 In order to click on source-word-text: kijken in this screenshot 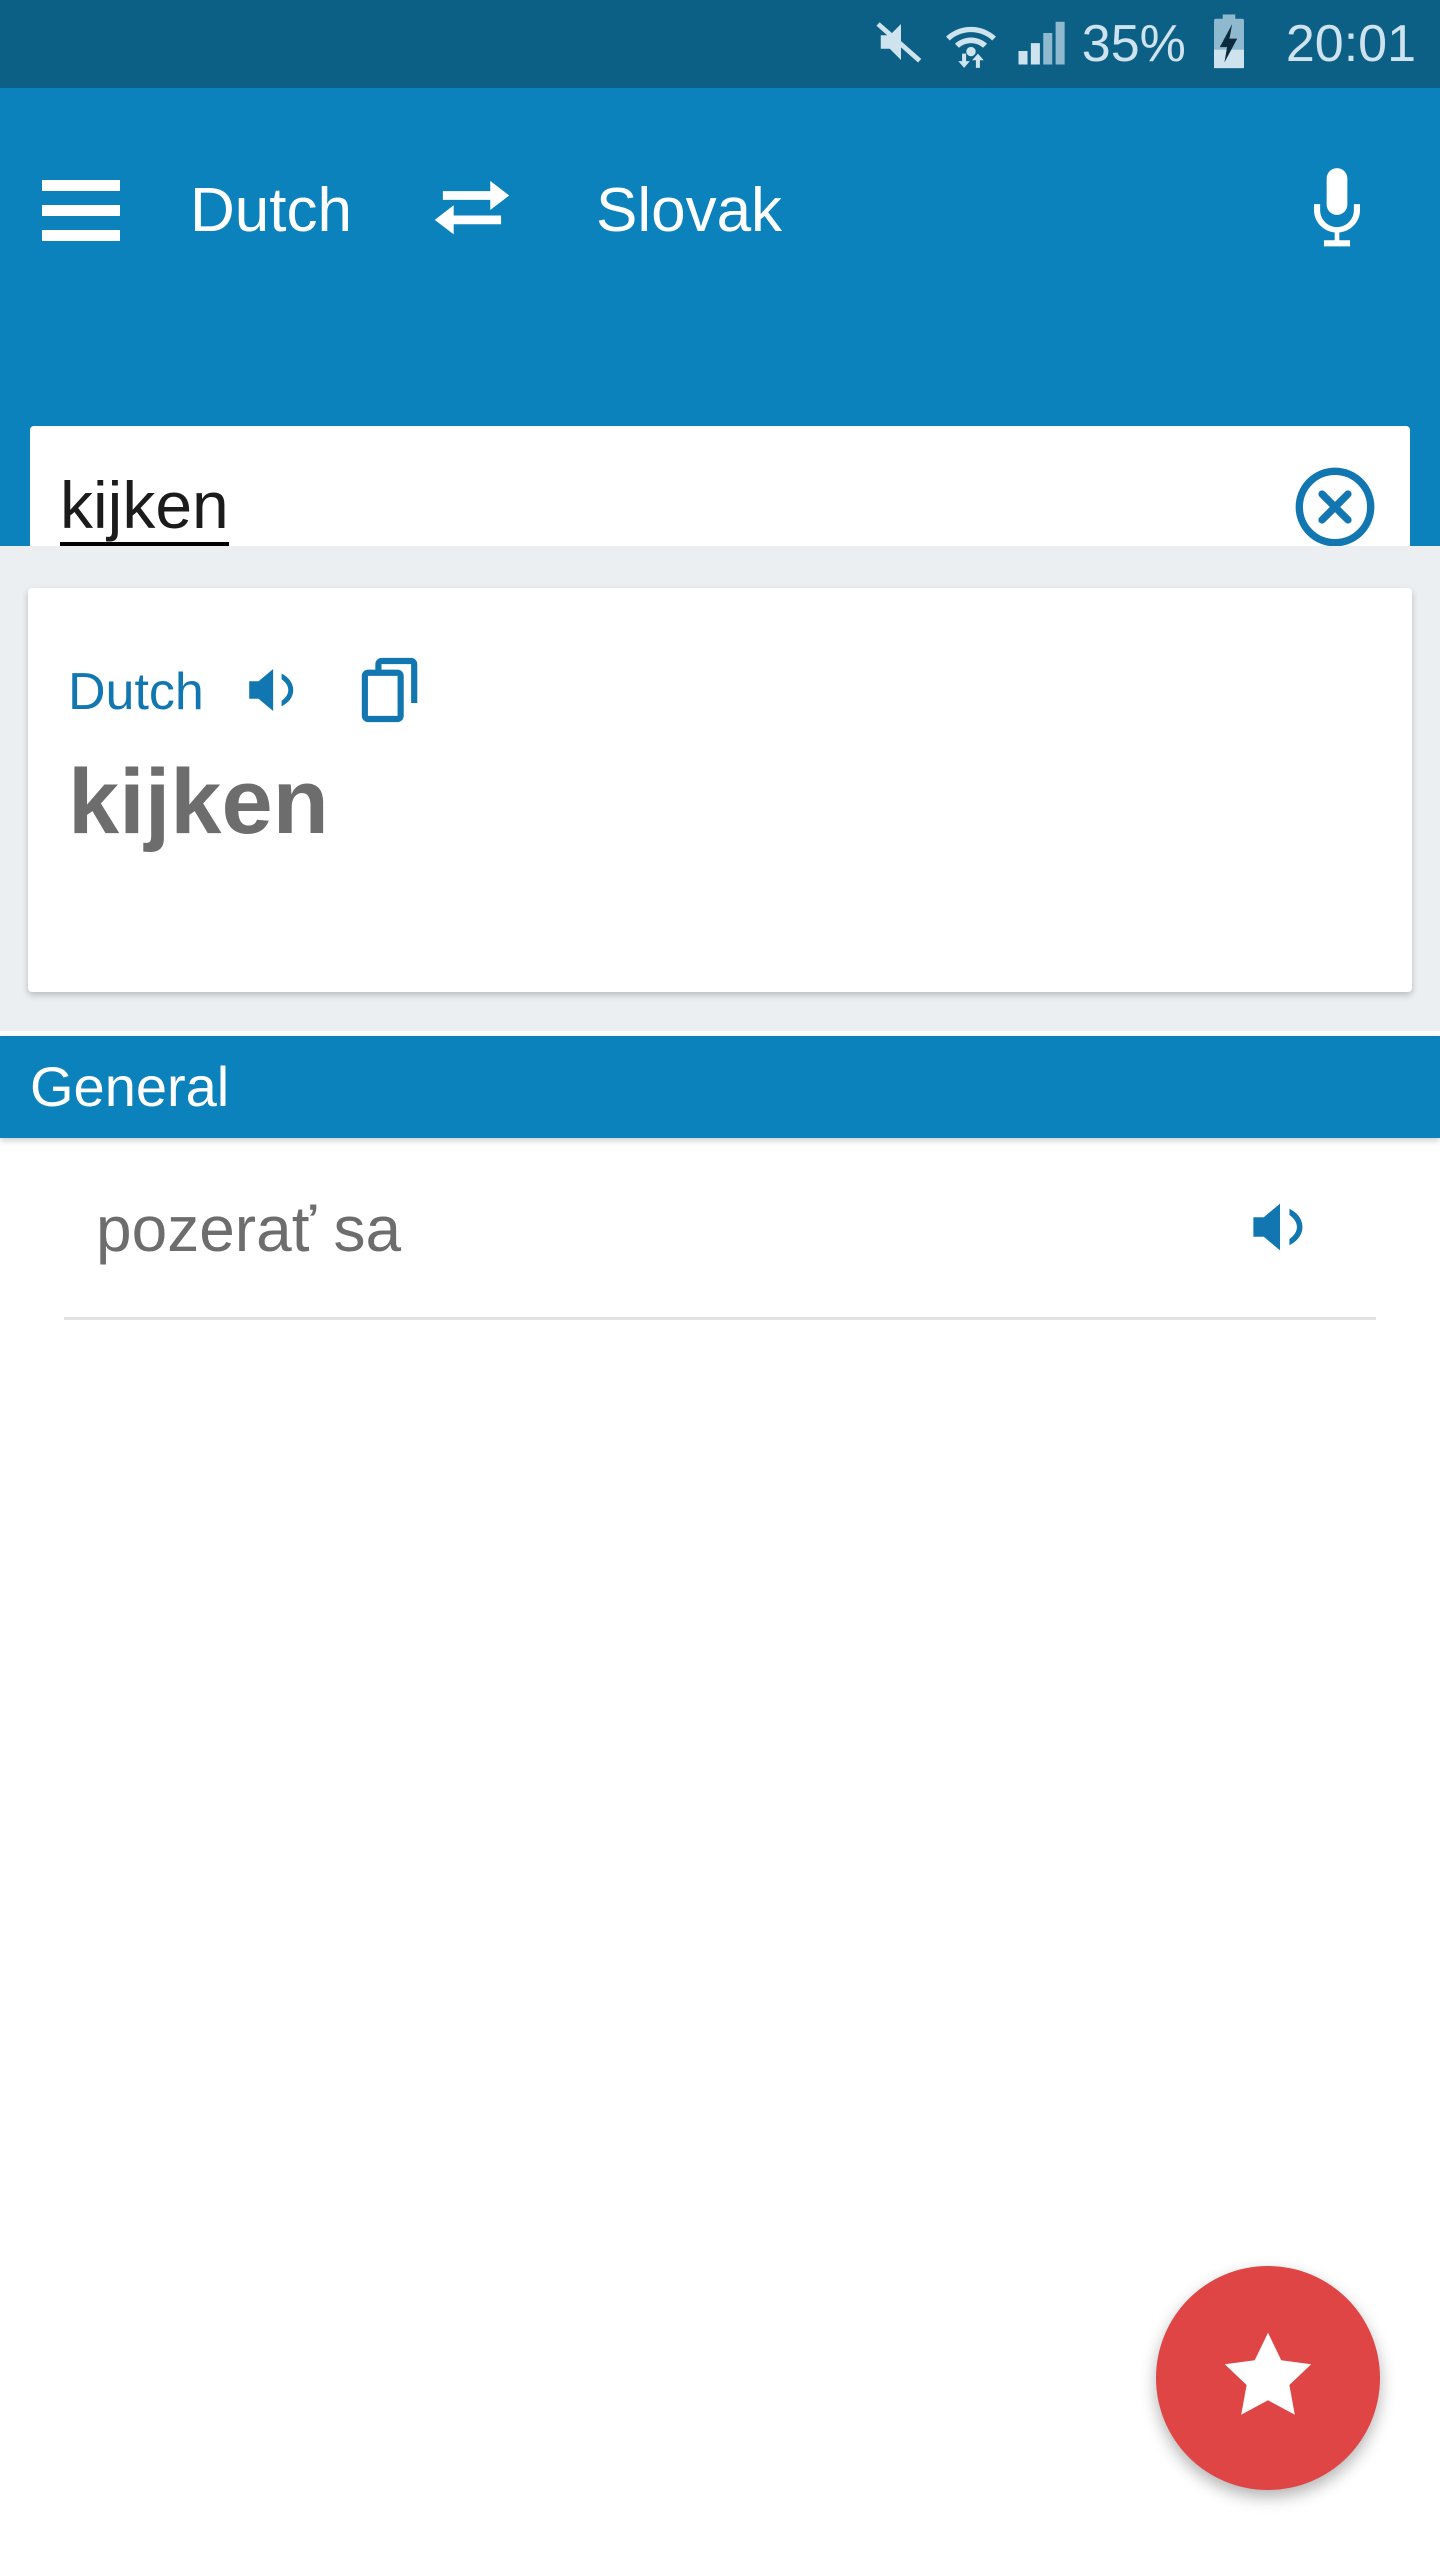, I will do `click(198, 802)`.